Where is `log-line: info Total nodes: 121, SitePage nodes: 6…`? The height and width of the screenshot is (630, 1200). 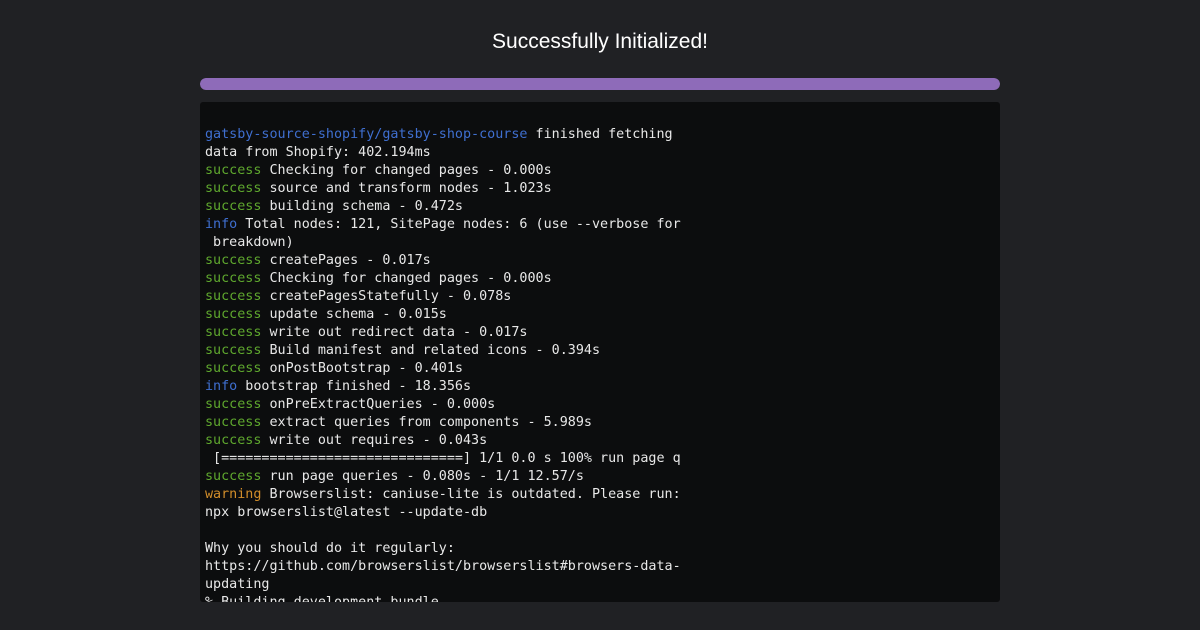
log-line: info Total nodes: 121, SitePage nodes: 6… is located at coordinates (595, 225).